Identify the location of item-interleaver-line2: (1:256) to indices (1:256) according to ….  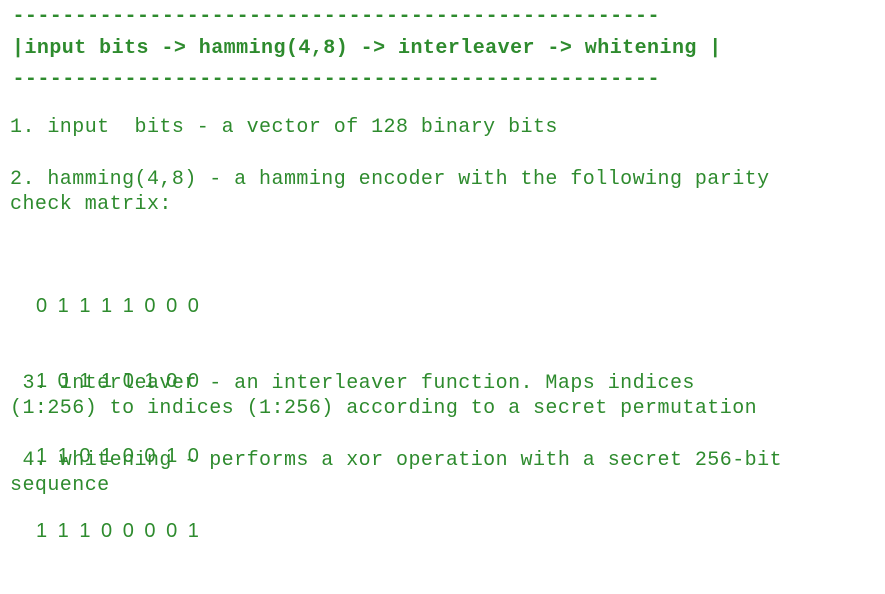
(384, 408).